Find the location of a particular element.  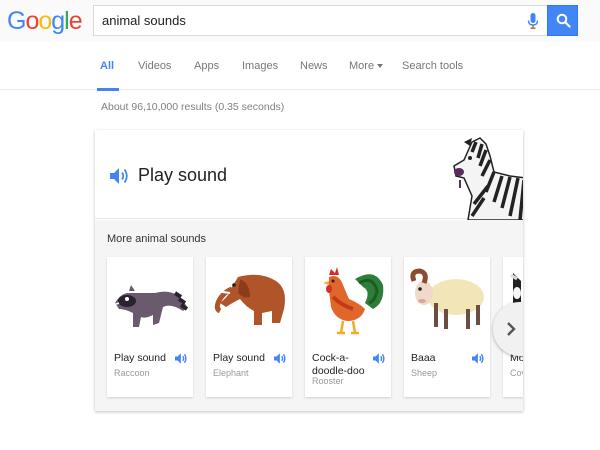

play-sound-button: Play sound is located at coordinates (182, 175).